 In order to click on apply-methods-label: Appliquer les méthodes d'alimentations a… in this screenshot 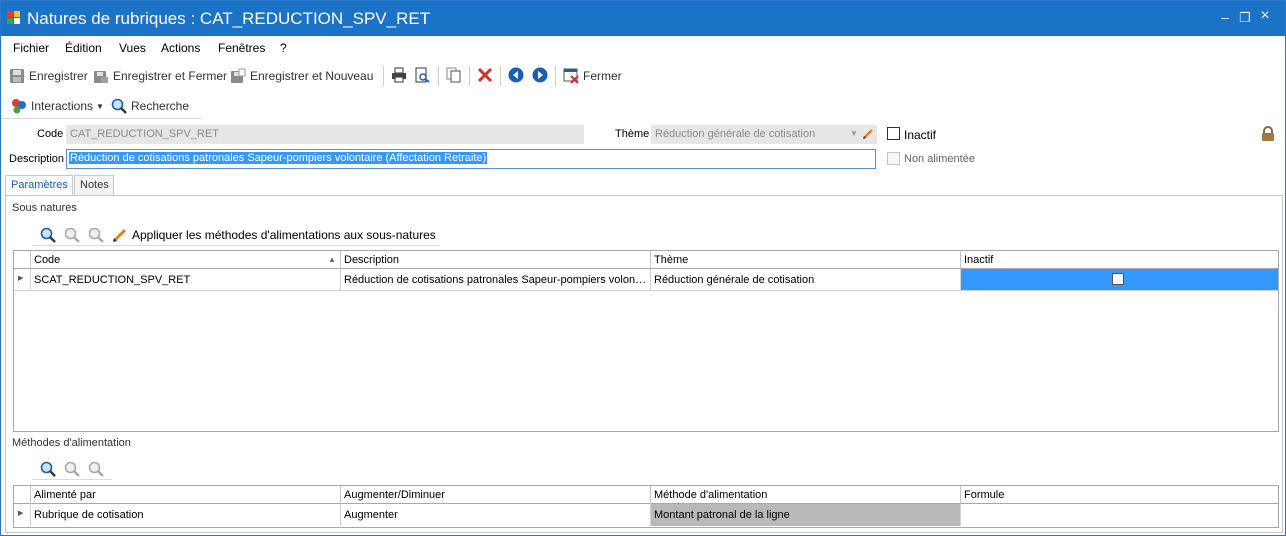, I will do `click(284, 235)`.